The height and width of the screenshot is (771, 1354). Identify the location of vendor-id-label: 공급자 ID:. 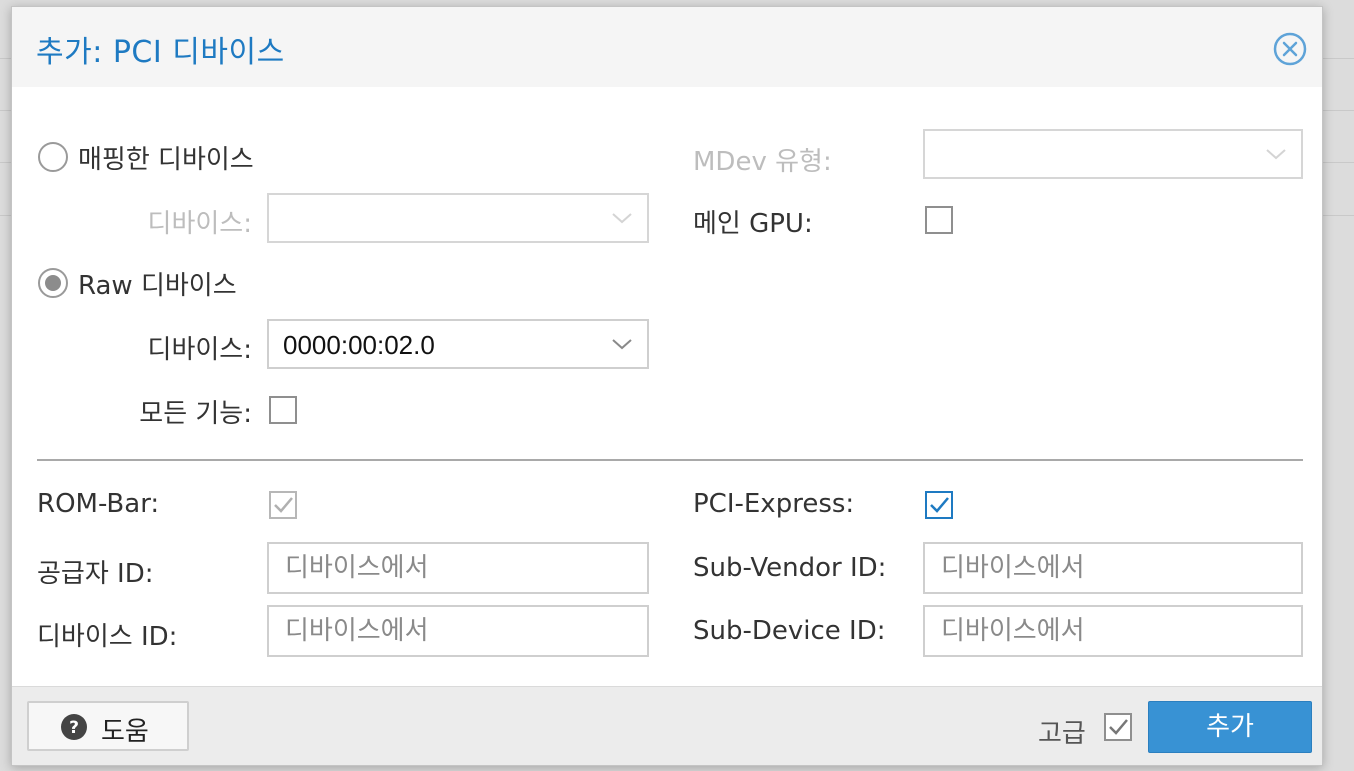
(95, 574).